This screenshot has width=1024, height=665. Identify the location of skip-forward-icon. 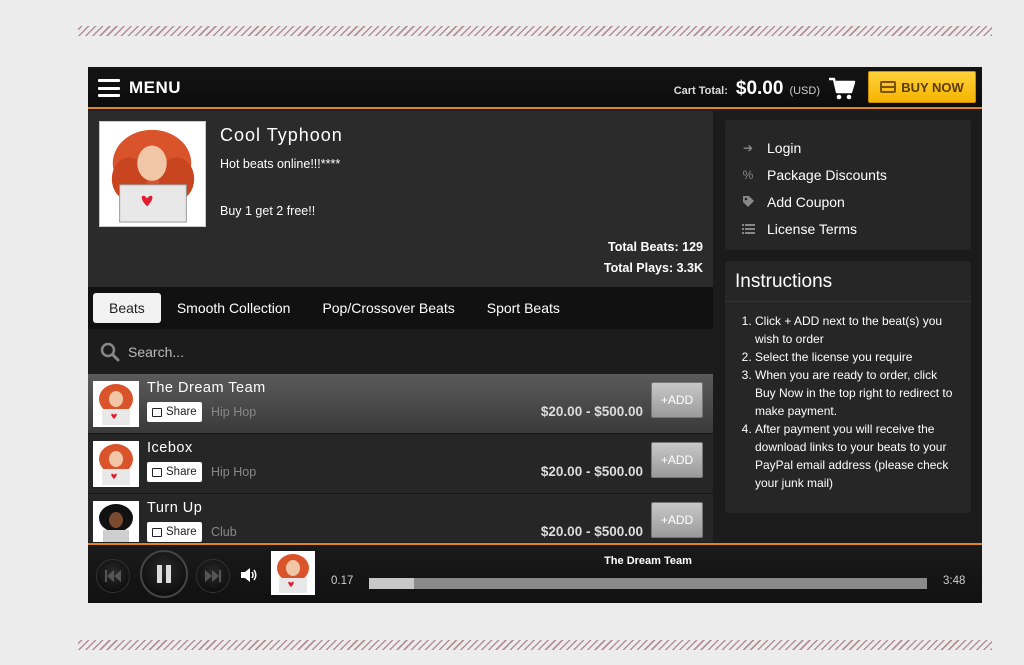
(213, 576).